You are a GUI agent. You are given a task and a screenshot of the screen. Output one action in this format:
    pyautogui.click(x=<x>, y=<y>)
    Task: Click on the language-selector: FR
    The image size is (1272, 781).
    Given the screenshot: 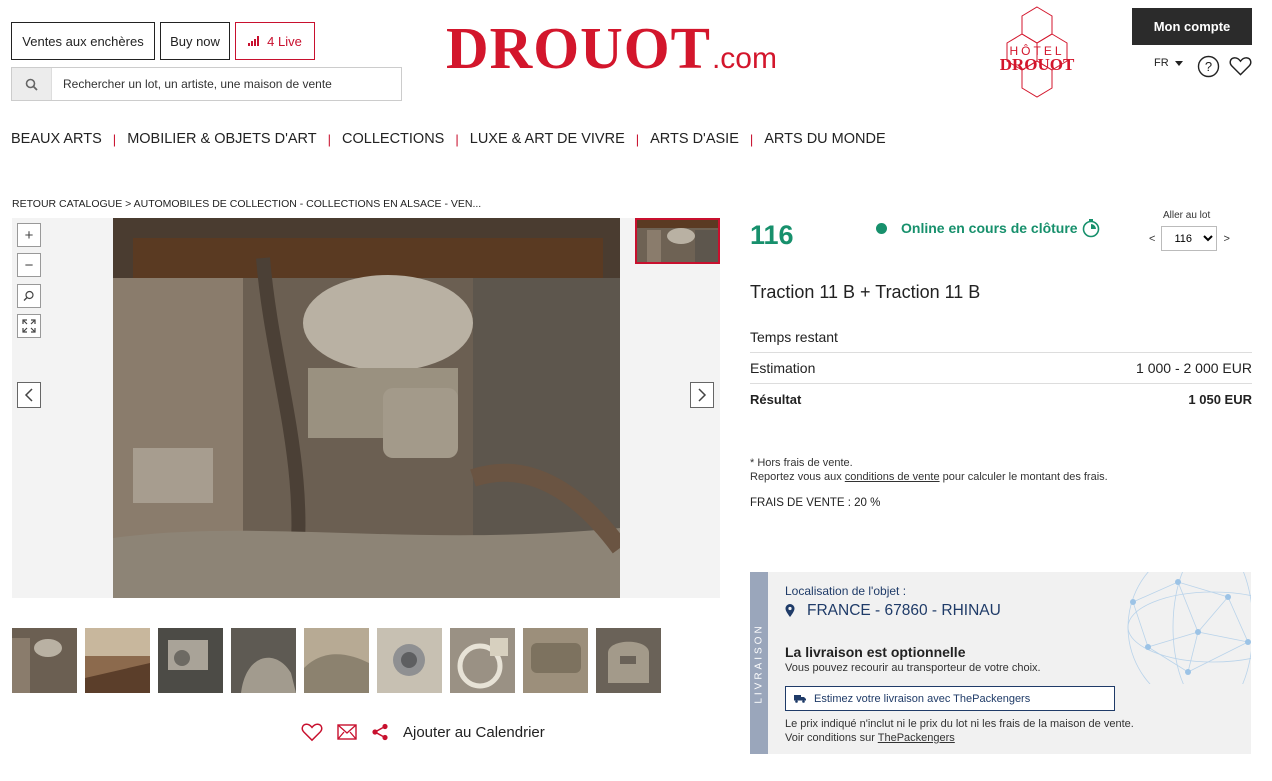 What is the action you would take?
    pyautogui.click(x=1168, y=63)
    